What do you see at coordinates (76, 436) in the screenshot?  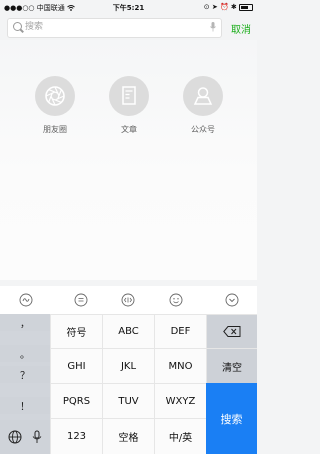 I see `numbers-key: 123` at bounding box center [76, 436].